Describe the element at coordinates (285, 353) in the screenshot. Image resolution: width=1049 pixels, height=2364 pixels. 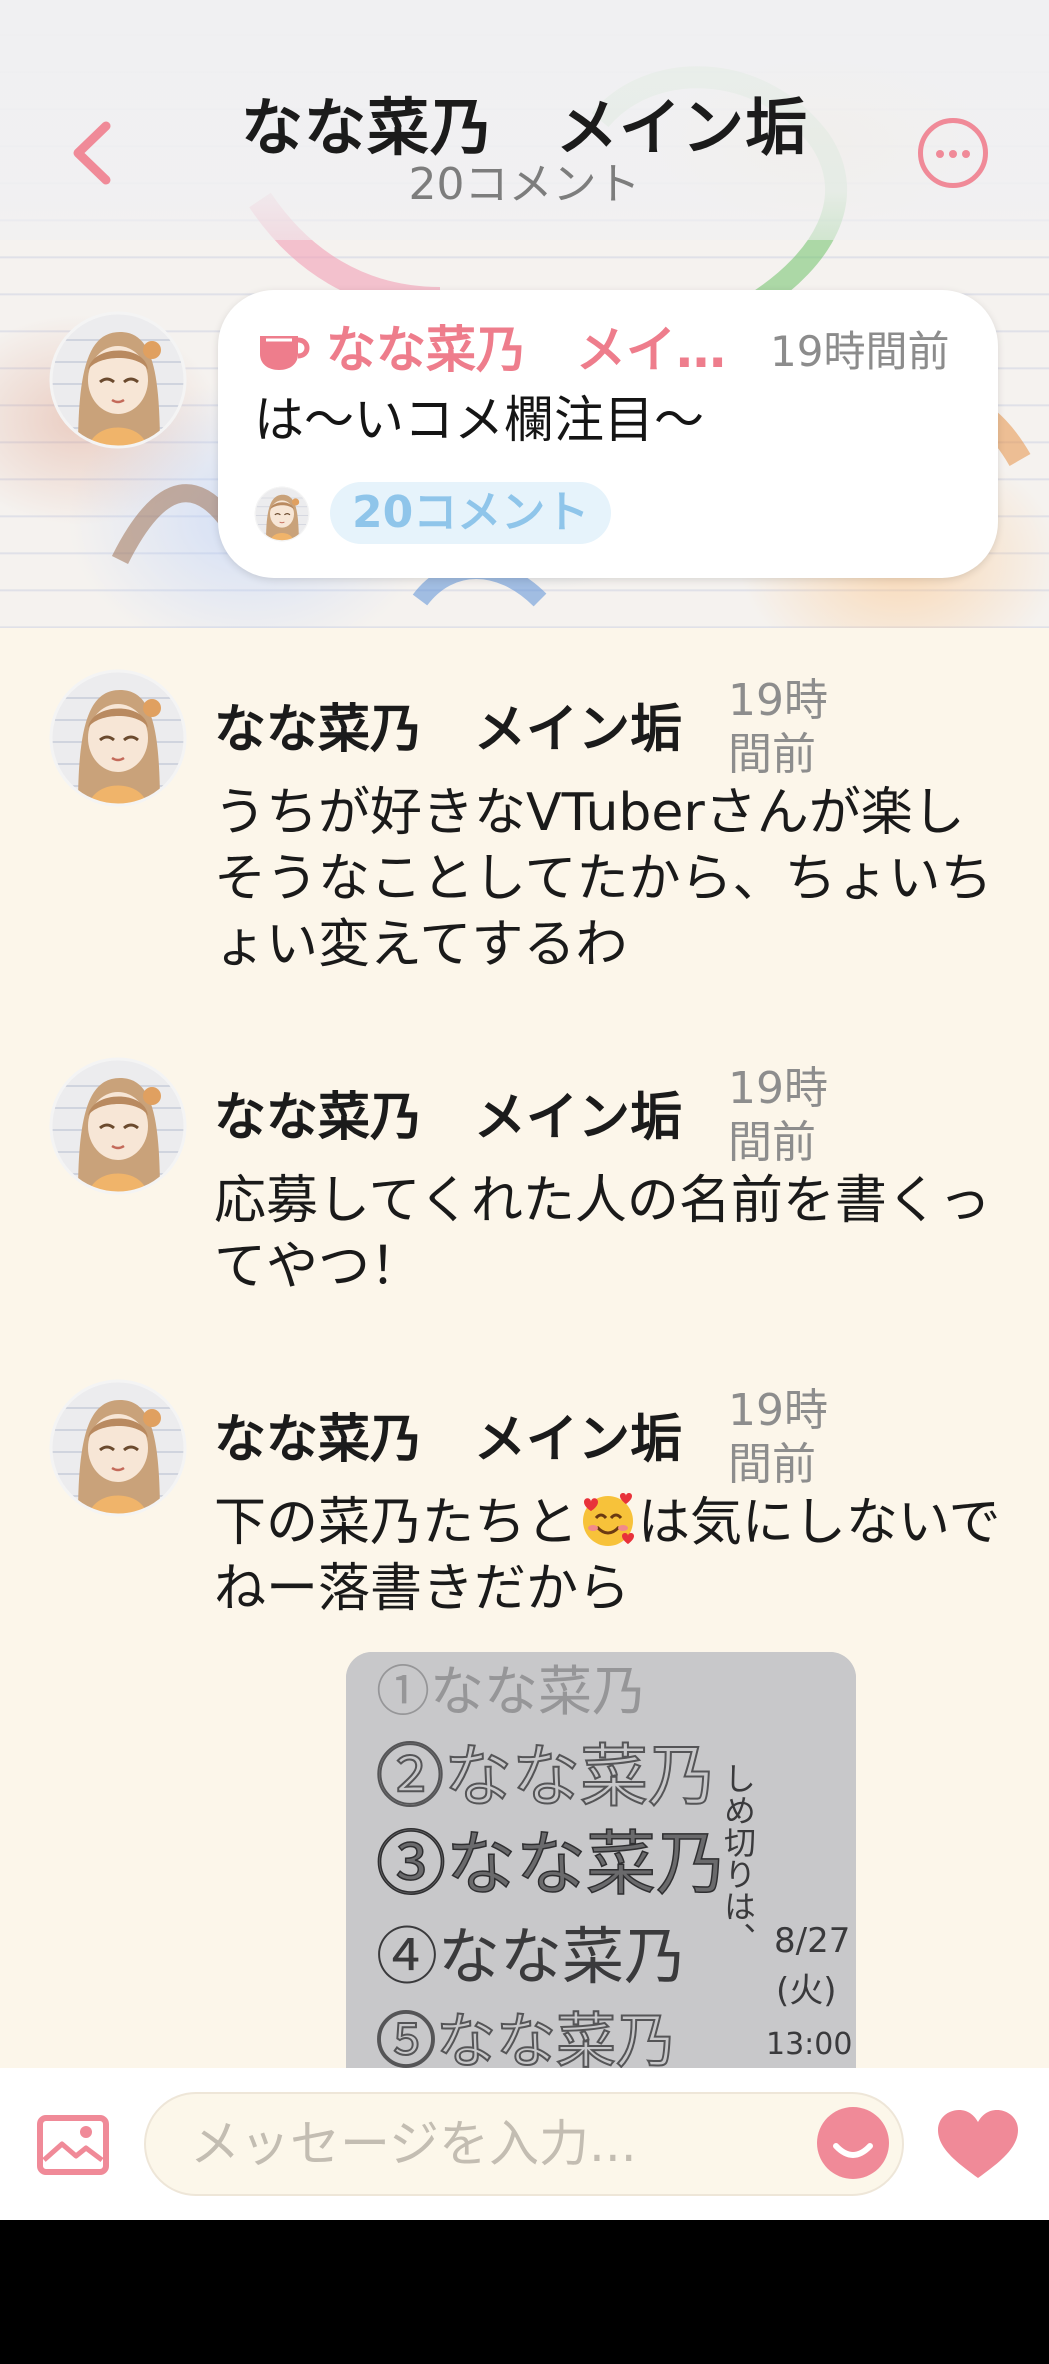
I see `cup-icon` at that location.